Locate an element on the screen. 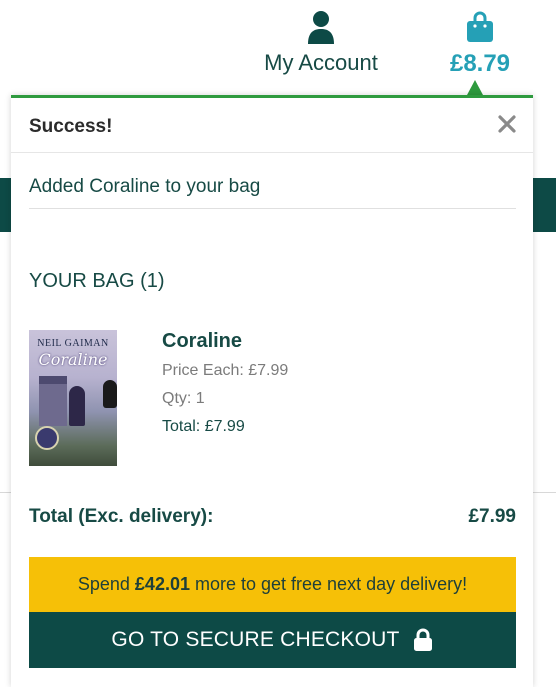 The image size is (556, 687). popup-caret is located at coordinates (475, 87).